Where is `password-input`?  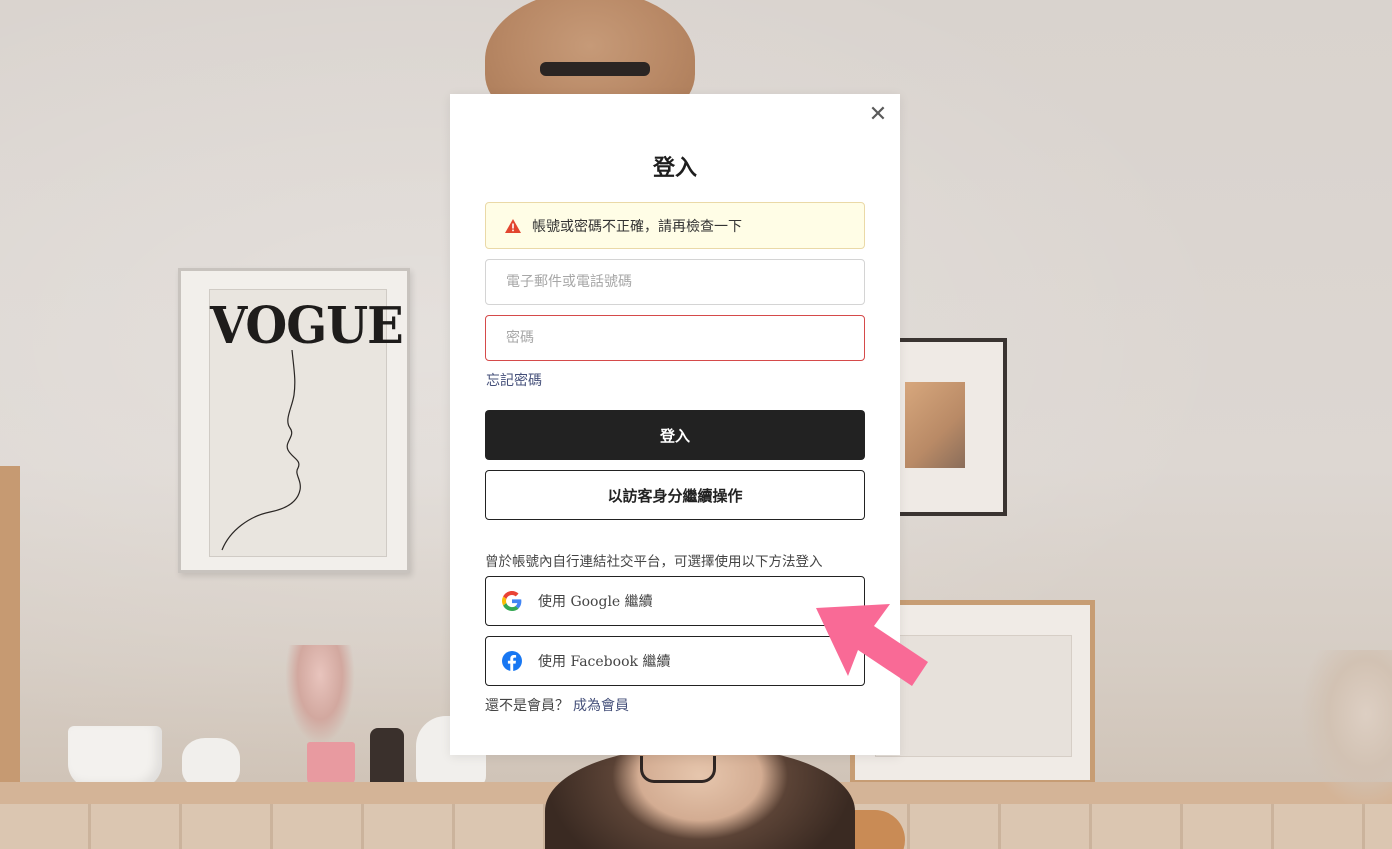 password-input is located at coordinates (676, 338).